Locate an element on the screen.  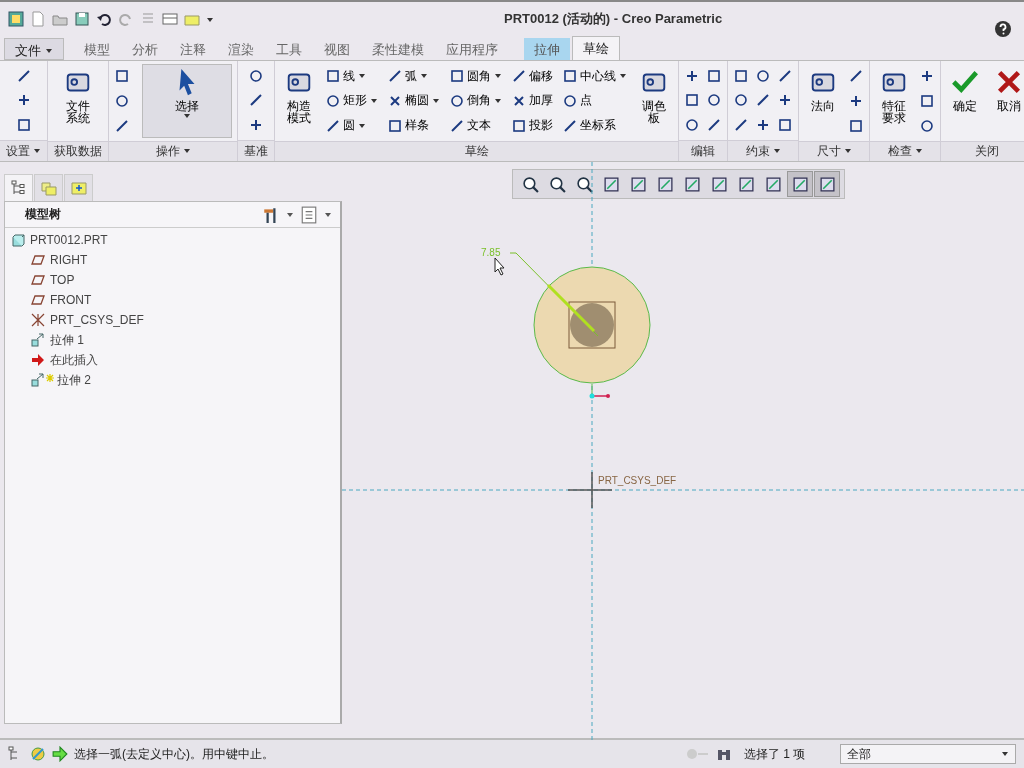
tool-button: 坐标系 is located at coordinates (590, 126).